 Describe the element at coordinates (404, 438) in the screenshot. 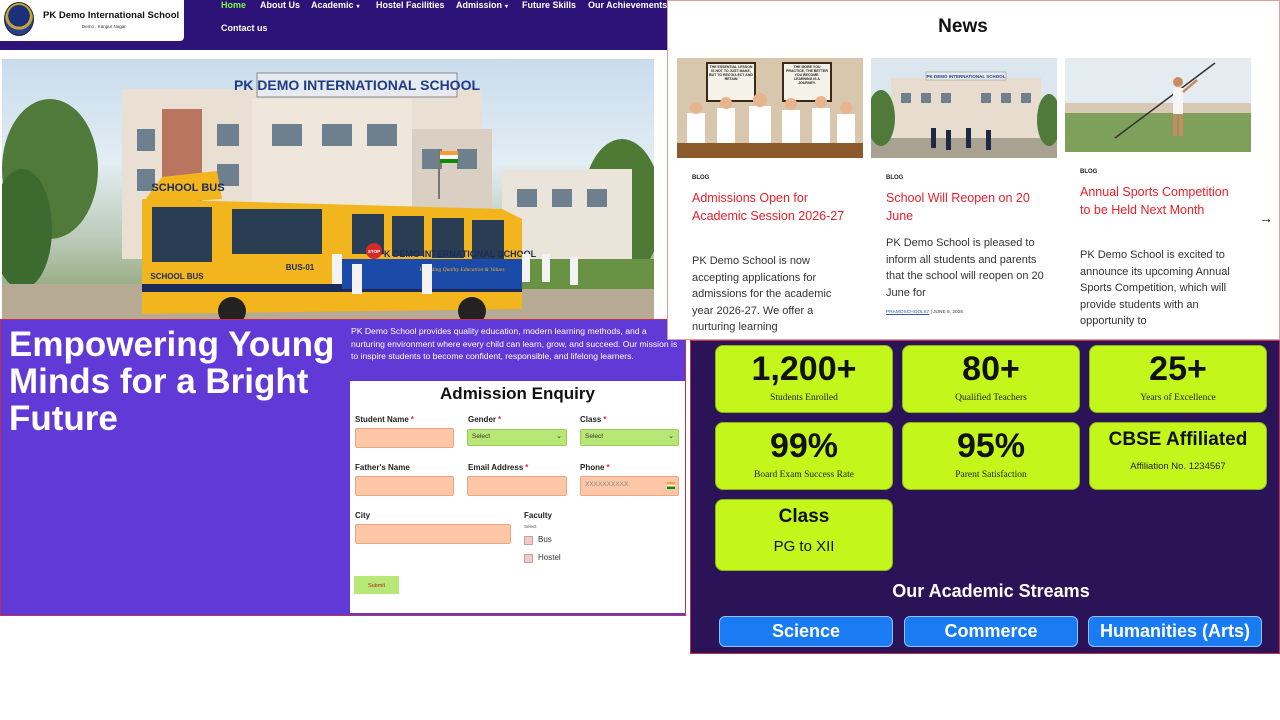

I see `student-name-input` at that location.